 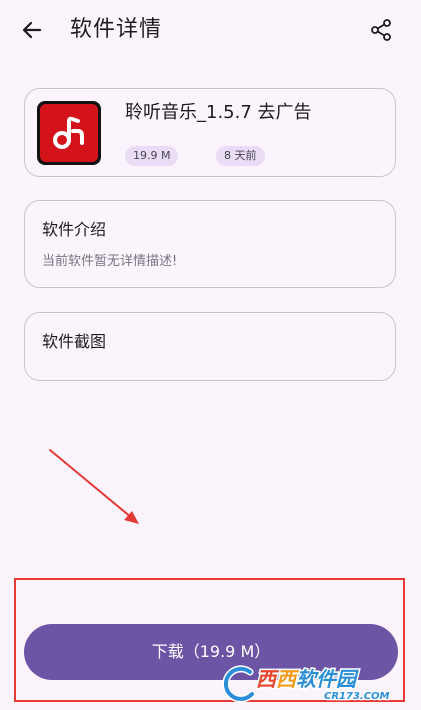 I want to click on screenshots-title: 软件截图, so click(x=74, y=341).